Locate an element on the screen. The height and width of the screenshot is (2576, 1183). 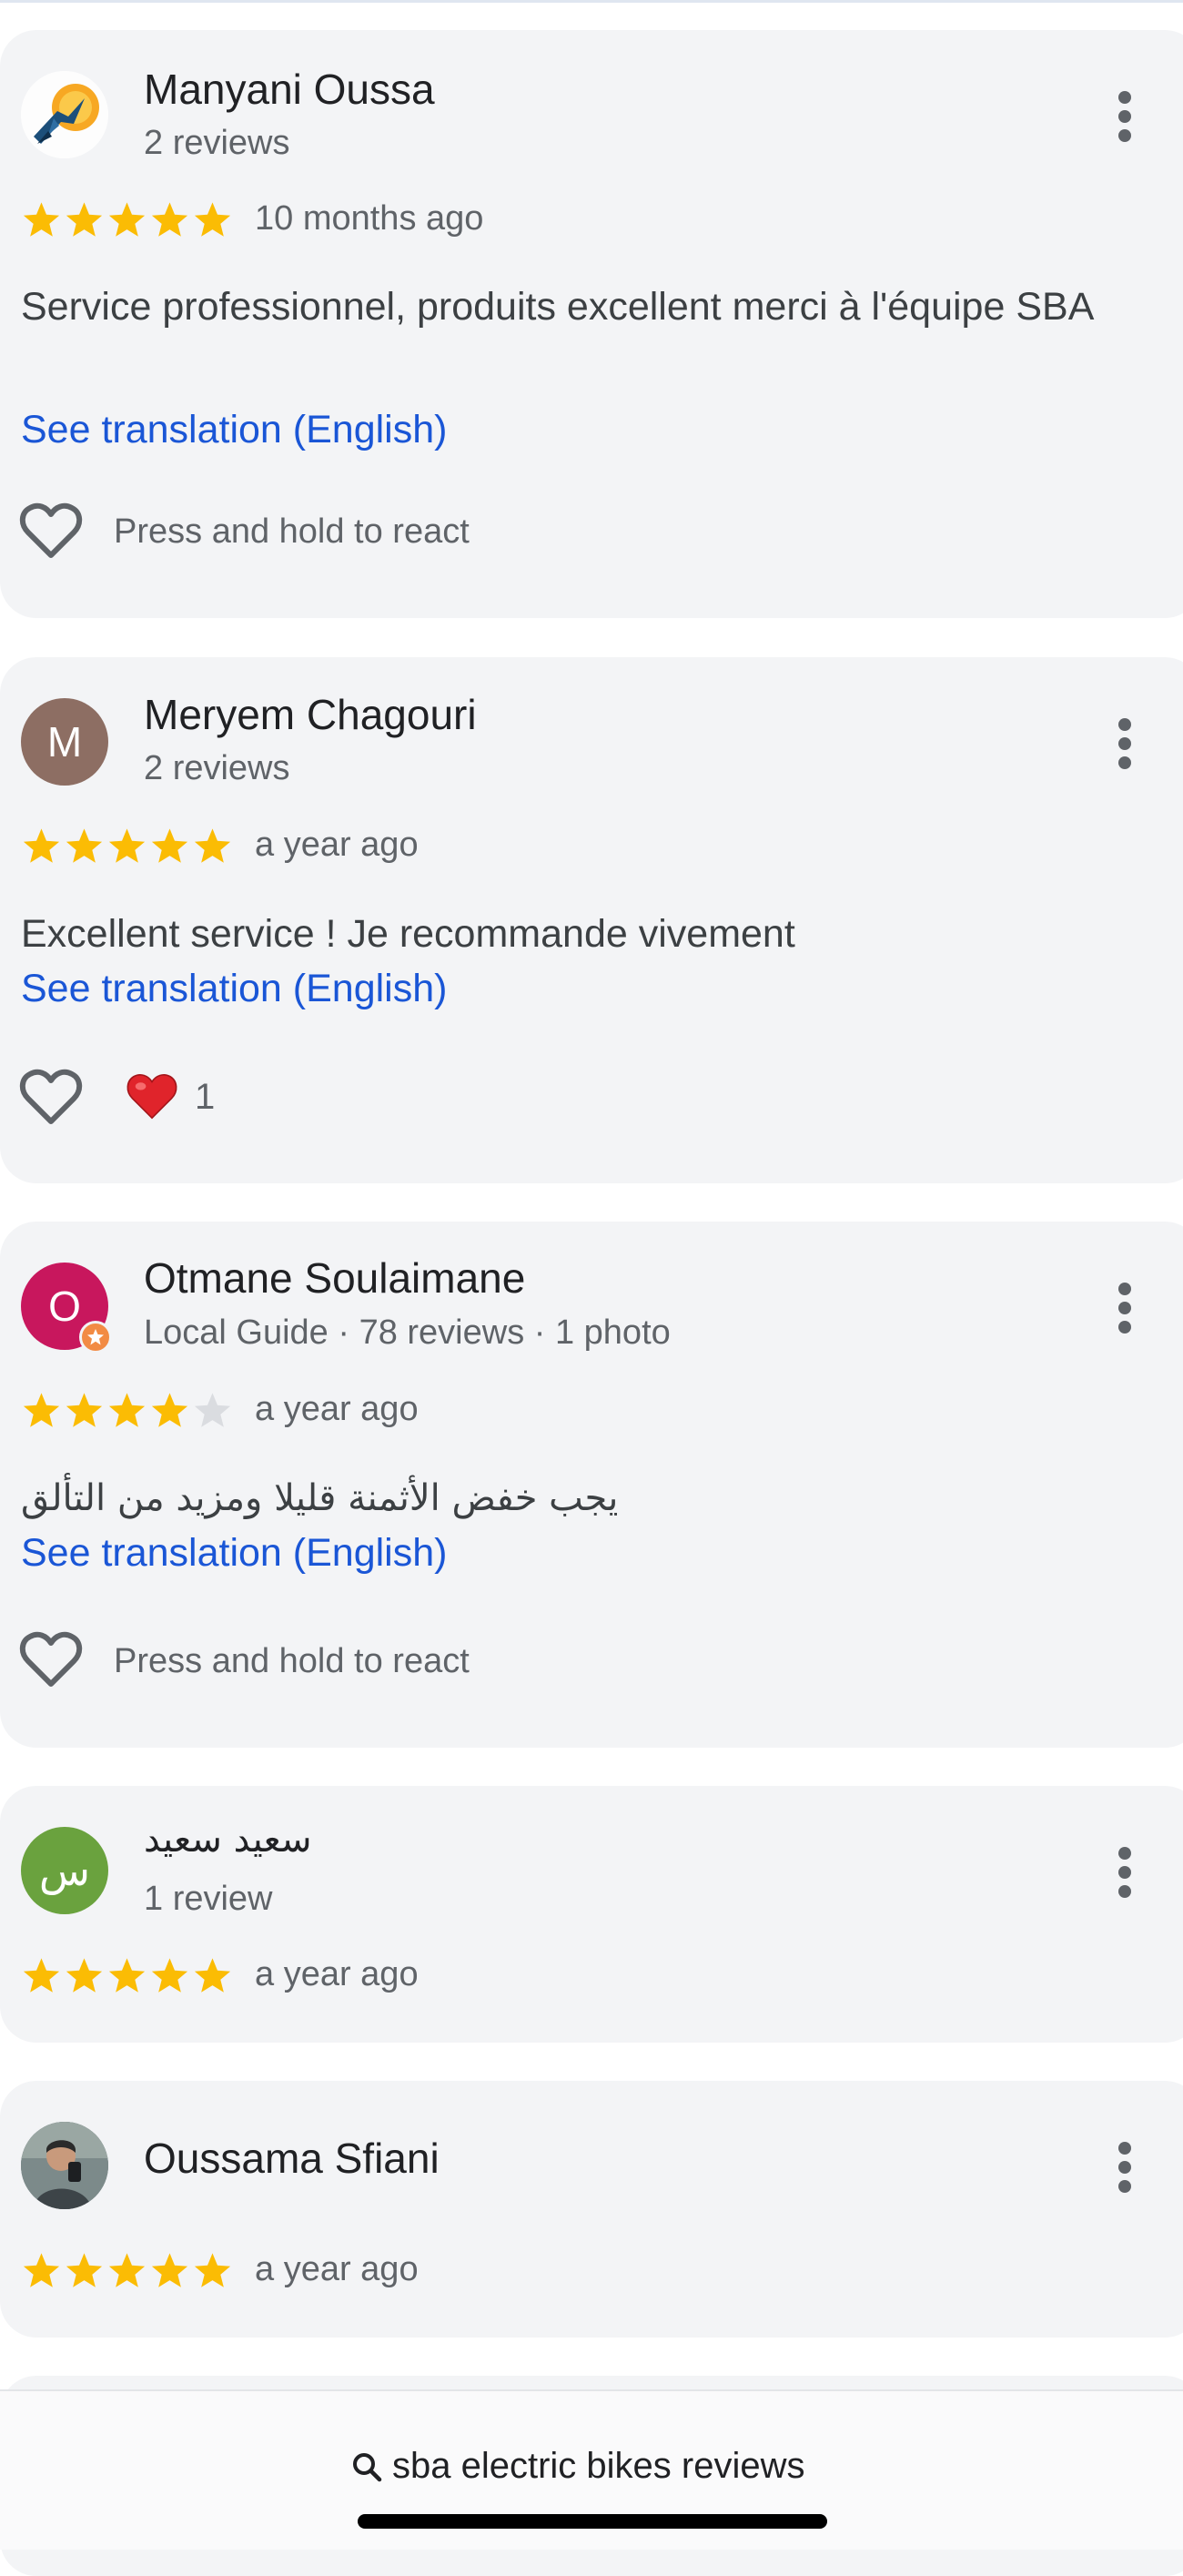
bird-logo-icon is located at coordinates (65, 114).